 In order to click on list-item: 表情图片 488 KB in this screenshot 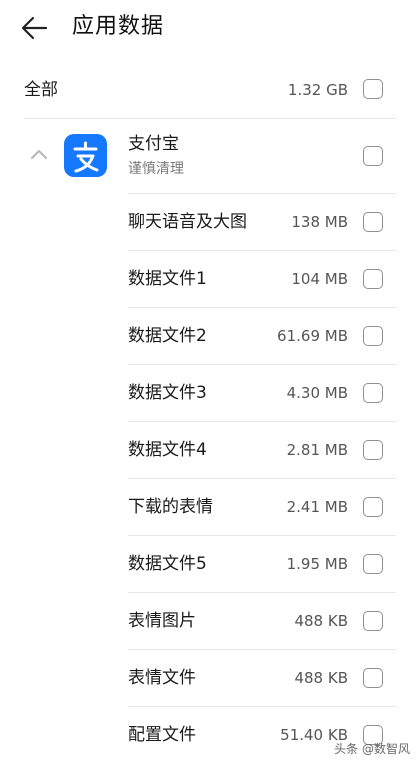, I will do `click(210, 621)`.